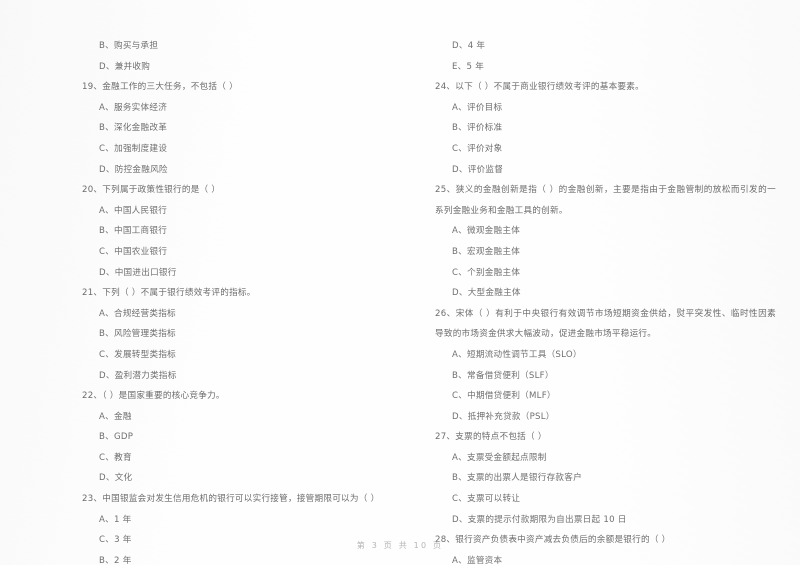  What do you see at coordinates (236, 437) in the screenshot?
I see `question-22: 22、（ ）是国家重要的核心竞争力。 A、金融 B、GDP C、教育 D、文化` at bounding box center [236, 437].